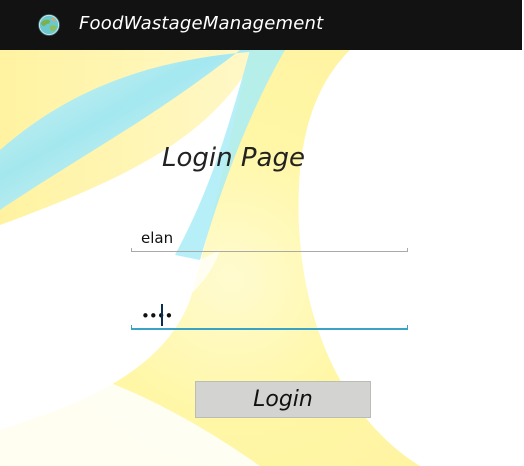 This screenshot has height=466, width=524. What do you see at coordinates (269, 250) in the screenshot?
I see `username-underline` at bounding box center [269, 250].